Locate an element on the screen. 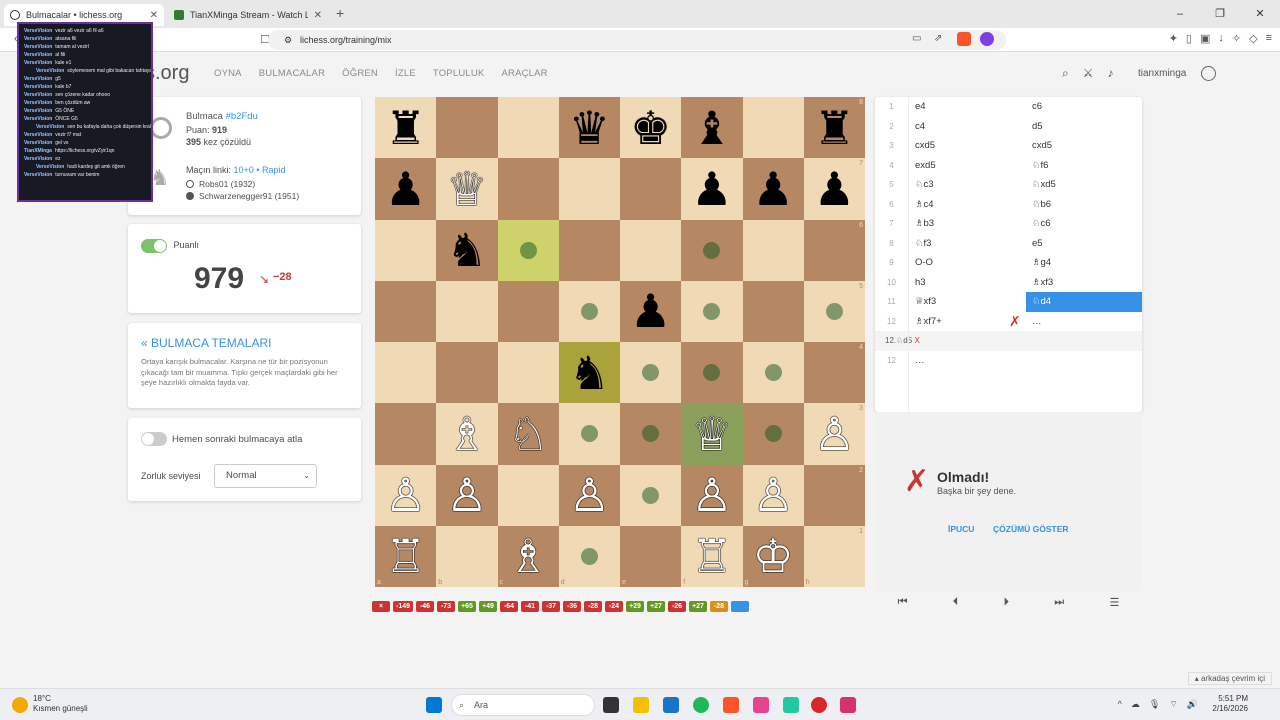 The height and width of the screenshot is (720, 1280). nav-play: OYNA is located at coordinates (228, 73).